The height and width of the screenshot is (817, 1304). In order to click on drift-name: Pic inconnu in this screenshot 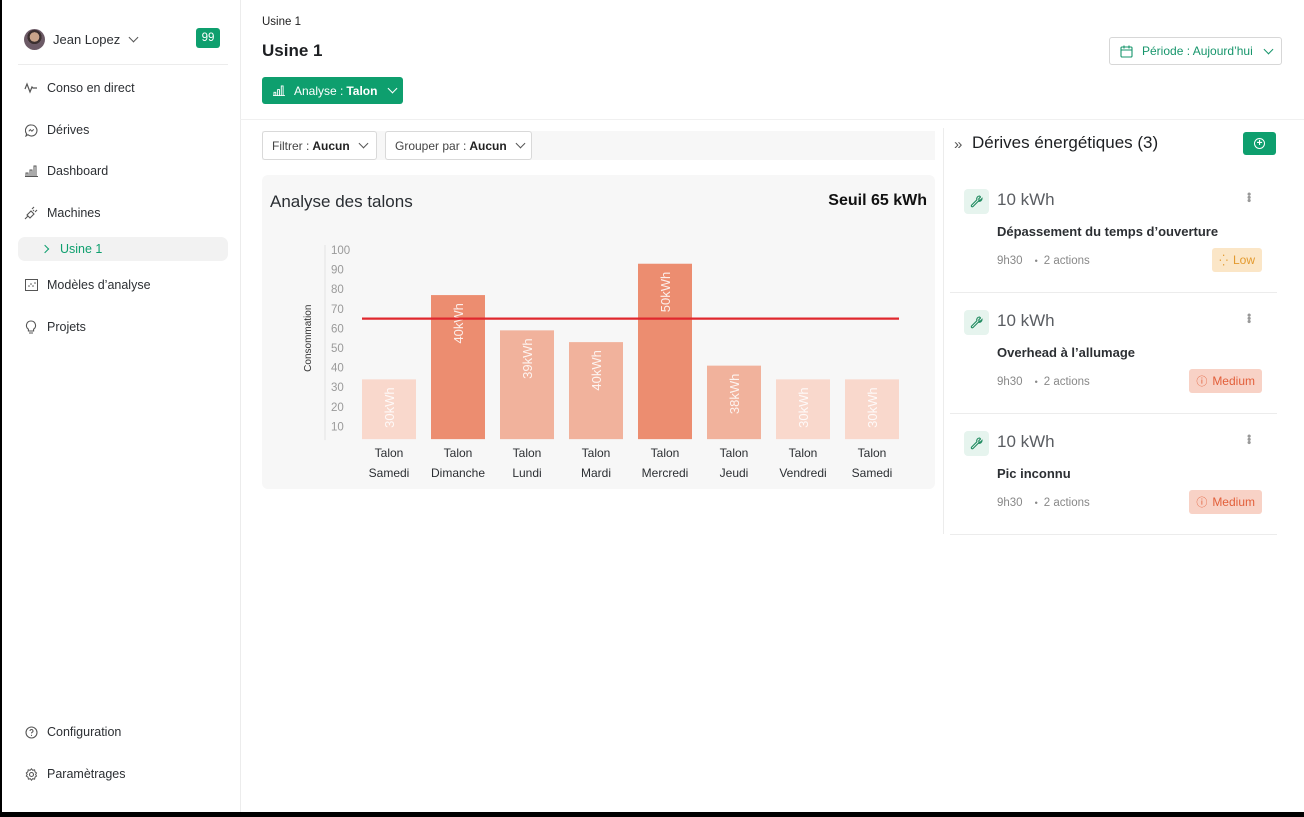, I will do `click(1034, 473)`.